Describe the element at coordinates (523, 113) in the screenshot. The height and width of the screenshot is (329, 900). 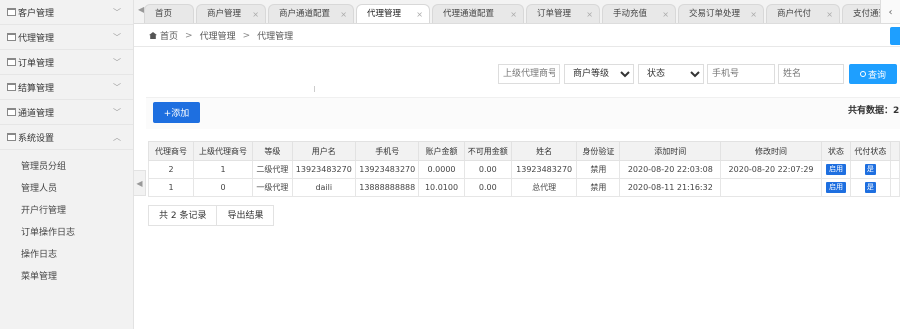
I see `toolbar` at that location.